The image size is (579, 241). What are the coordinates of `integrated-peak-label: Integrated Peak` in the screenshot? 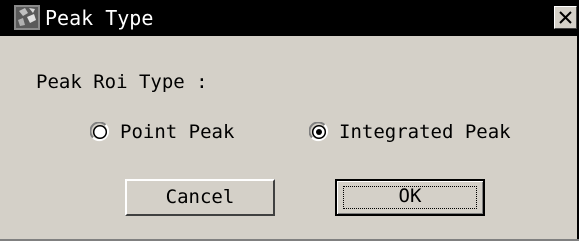 It's located at (425, 132).